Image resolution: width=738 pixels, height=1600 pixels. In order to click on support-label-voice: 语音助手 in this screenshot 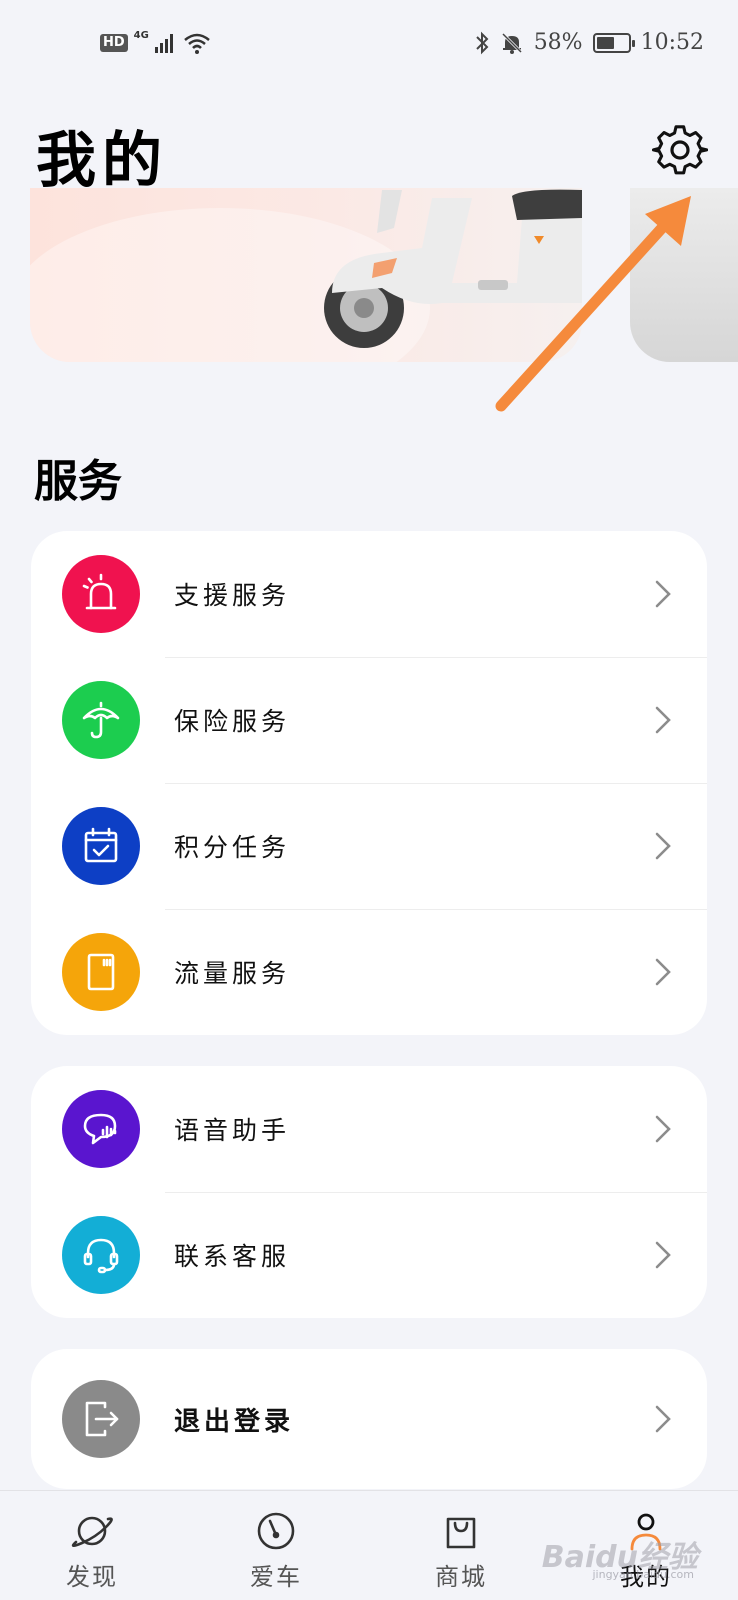, I will do `click(232, 1130)`.